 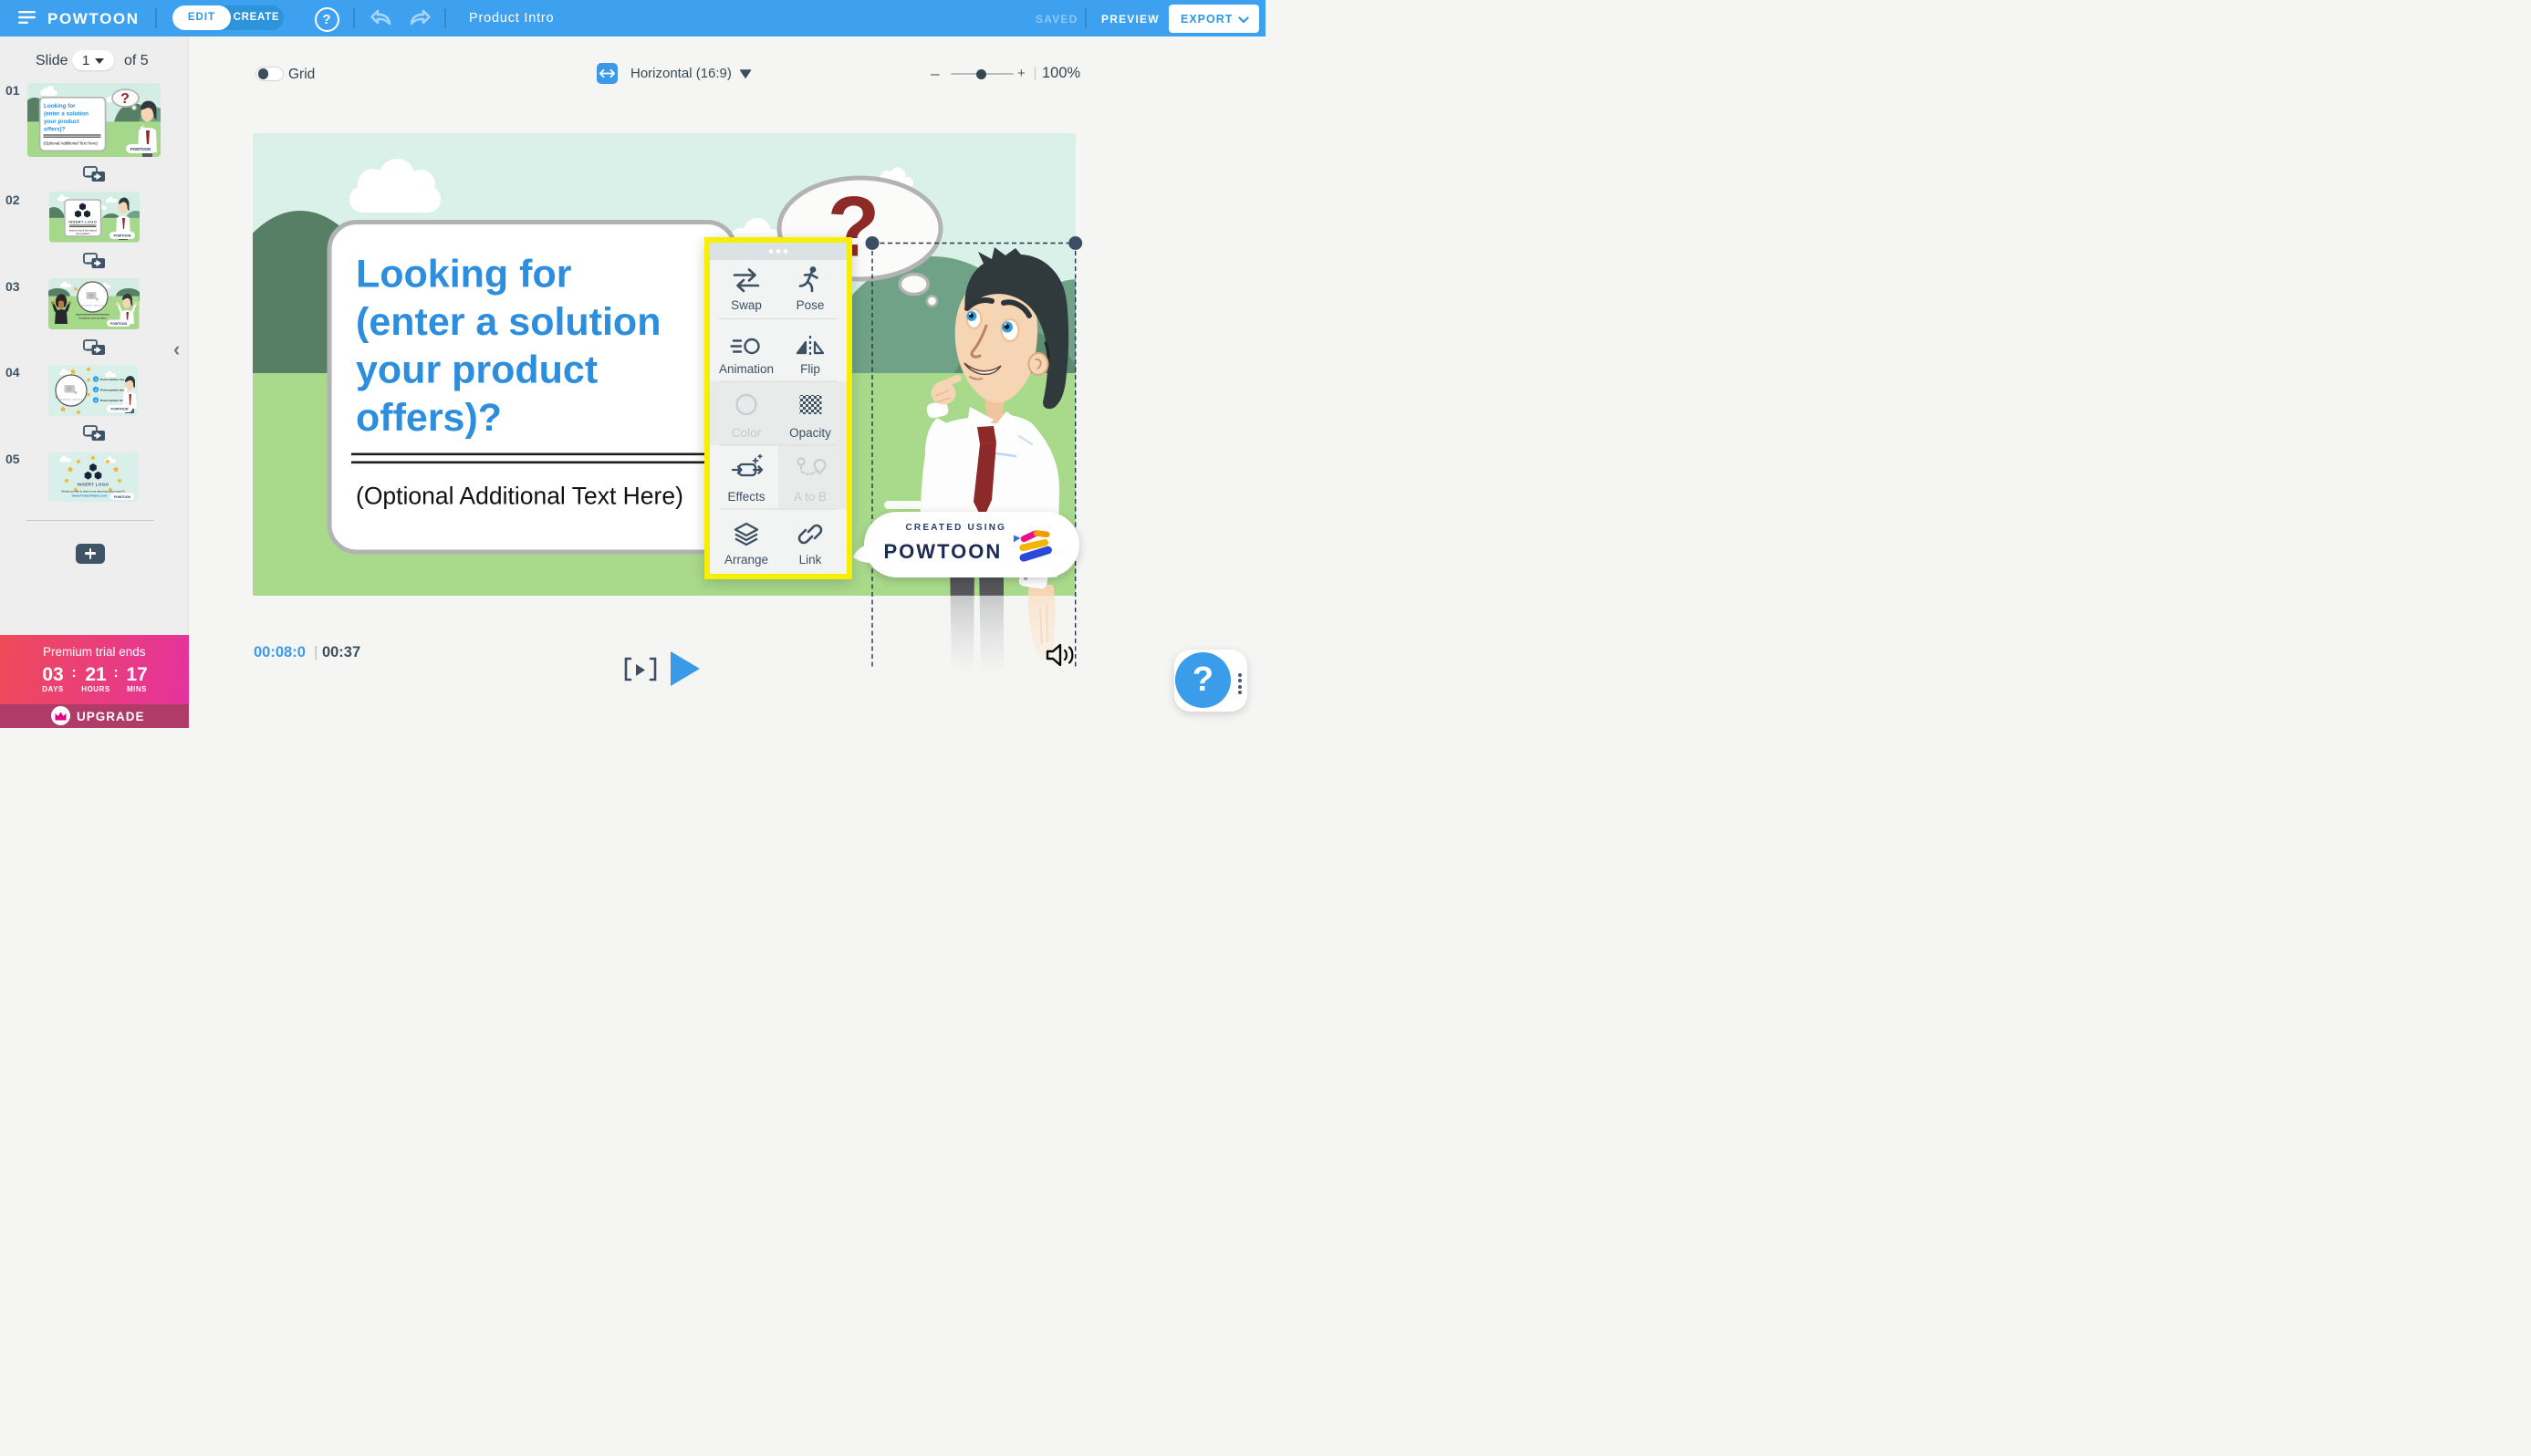 What do you see at coordinates (114, 400) in the screenshot?
I see `svg-text: Point number three` at bounding box center [114, 400].